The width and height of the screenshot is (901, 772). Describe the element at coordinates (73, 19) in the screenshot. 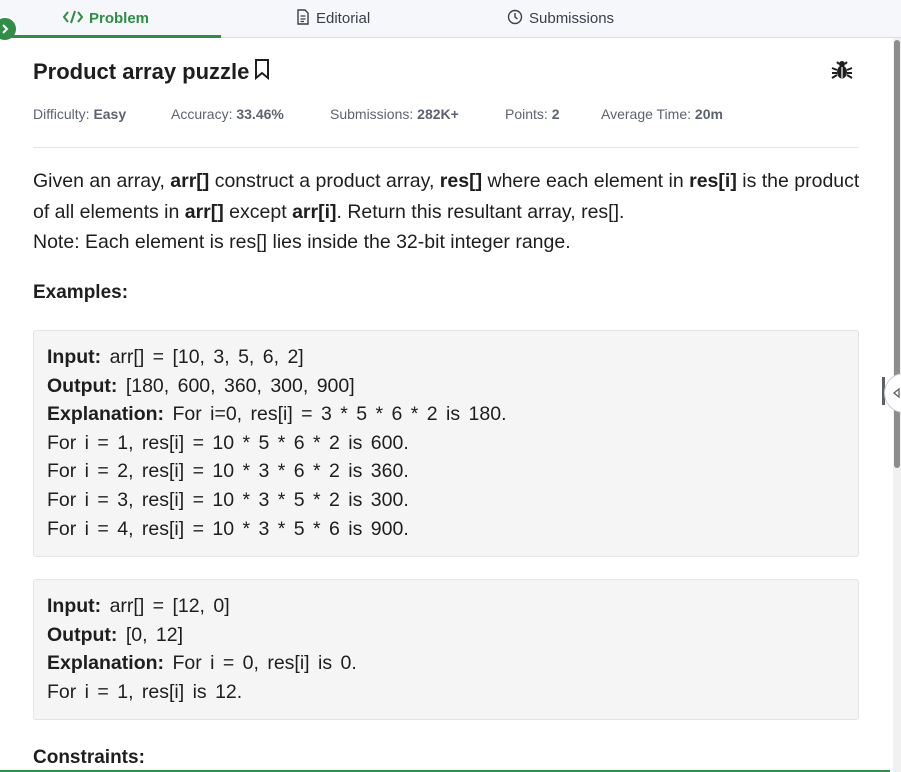

I see `code-icon` at that location.